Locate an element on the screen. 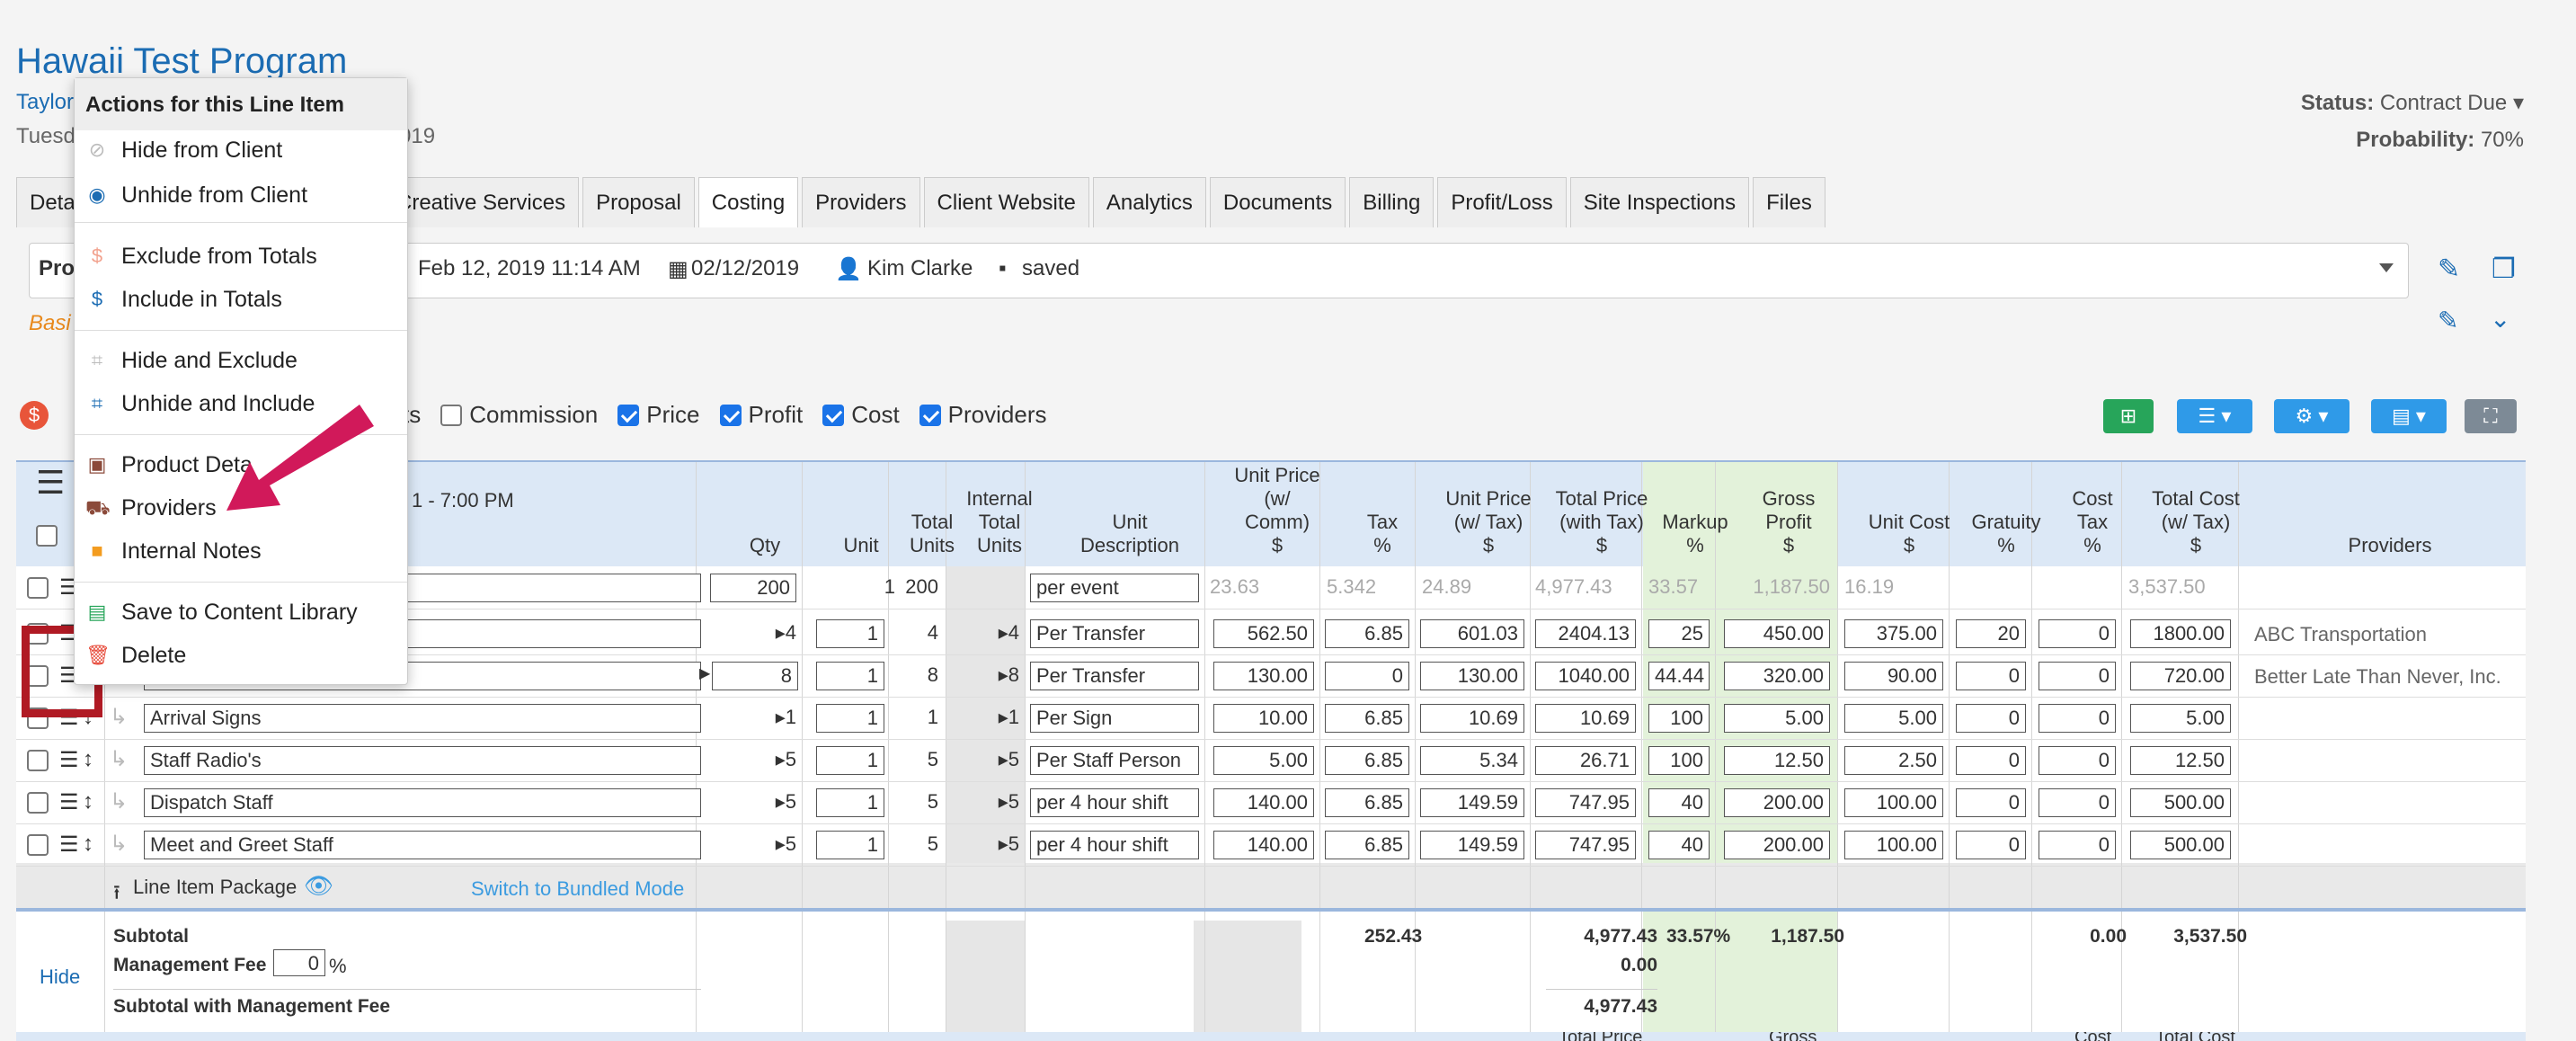 Image resolution: width=2576 pixels, height=1041 pixels. unit-price-input: 10.00 is located at coordinates (1263, 718).